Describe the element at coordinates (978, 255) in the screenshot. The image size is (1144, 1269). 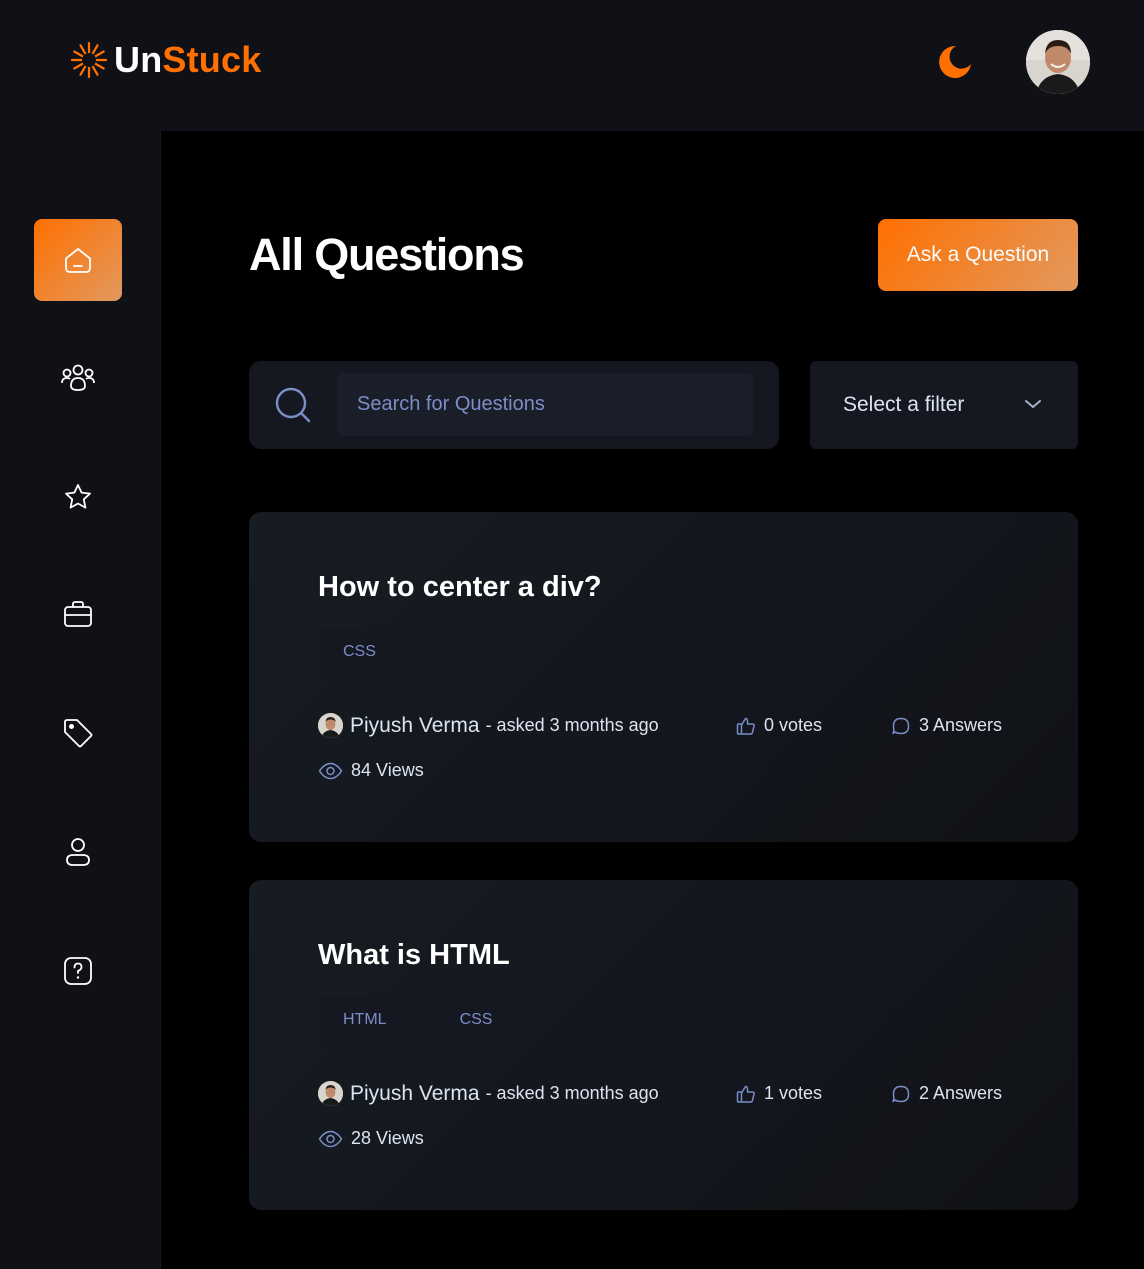
I see `ask-question-button: Ask a Question` at that location.